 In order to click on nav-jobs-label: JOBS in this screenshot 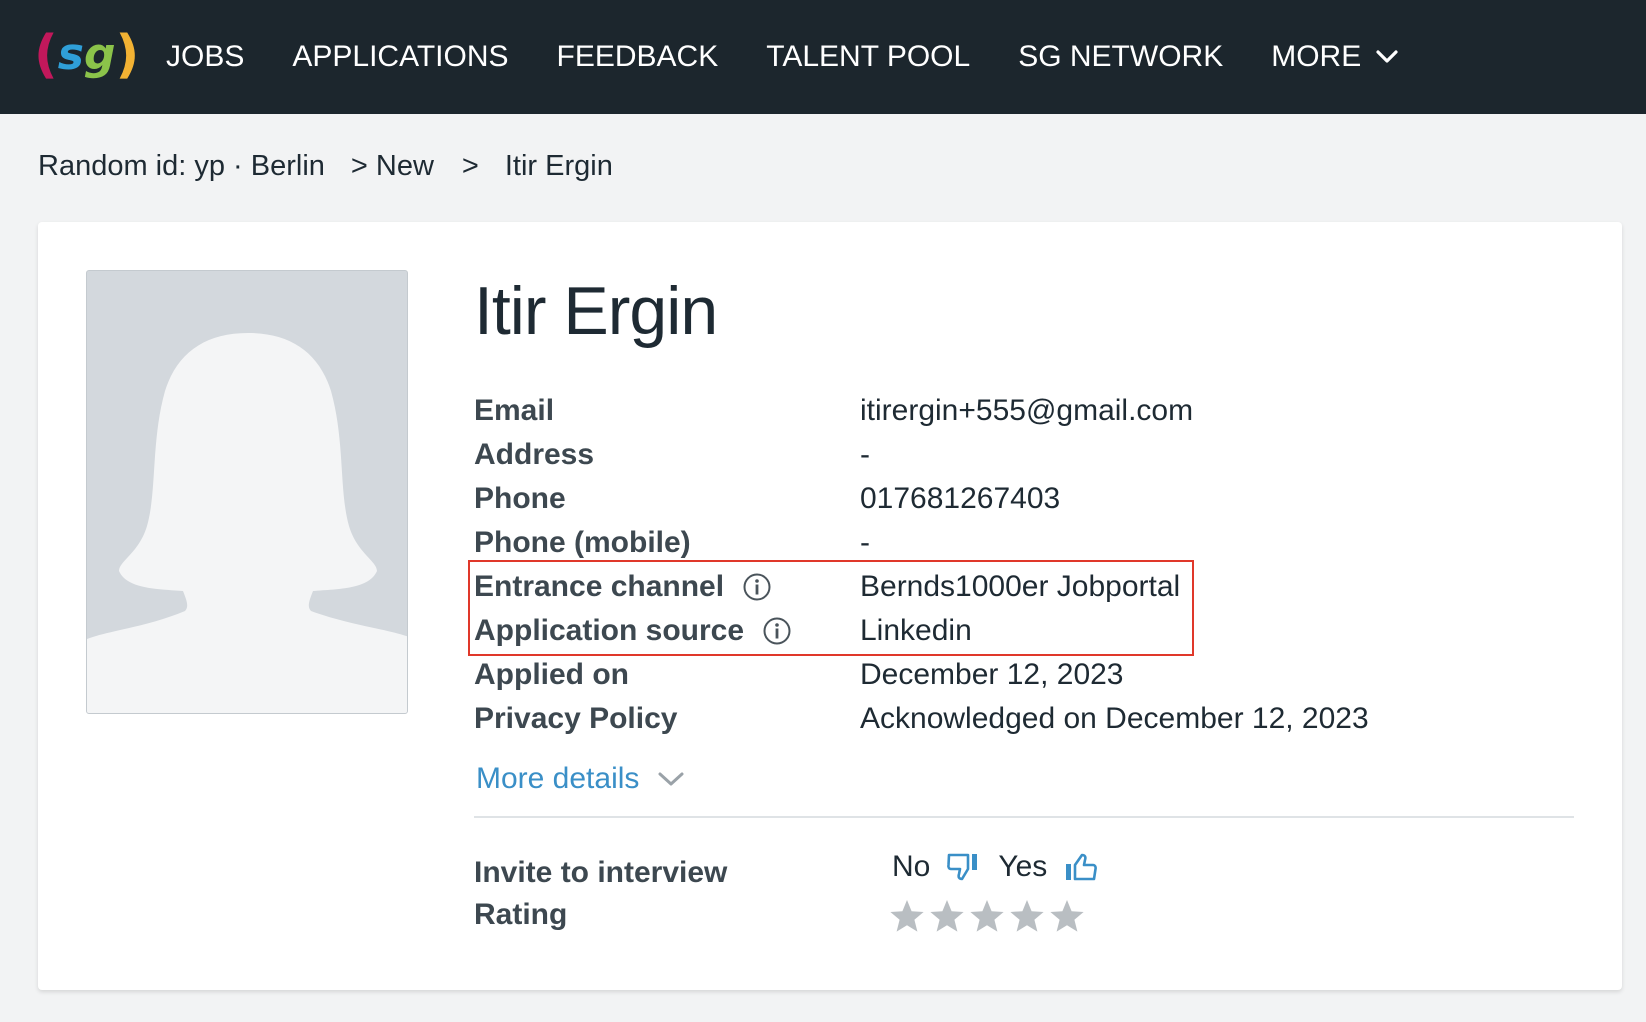, I will do `click(205, 56)`.